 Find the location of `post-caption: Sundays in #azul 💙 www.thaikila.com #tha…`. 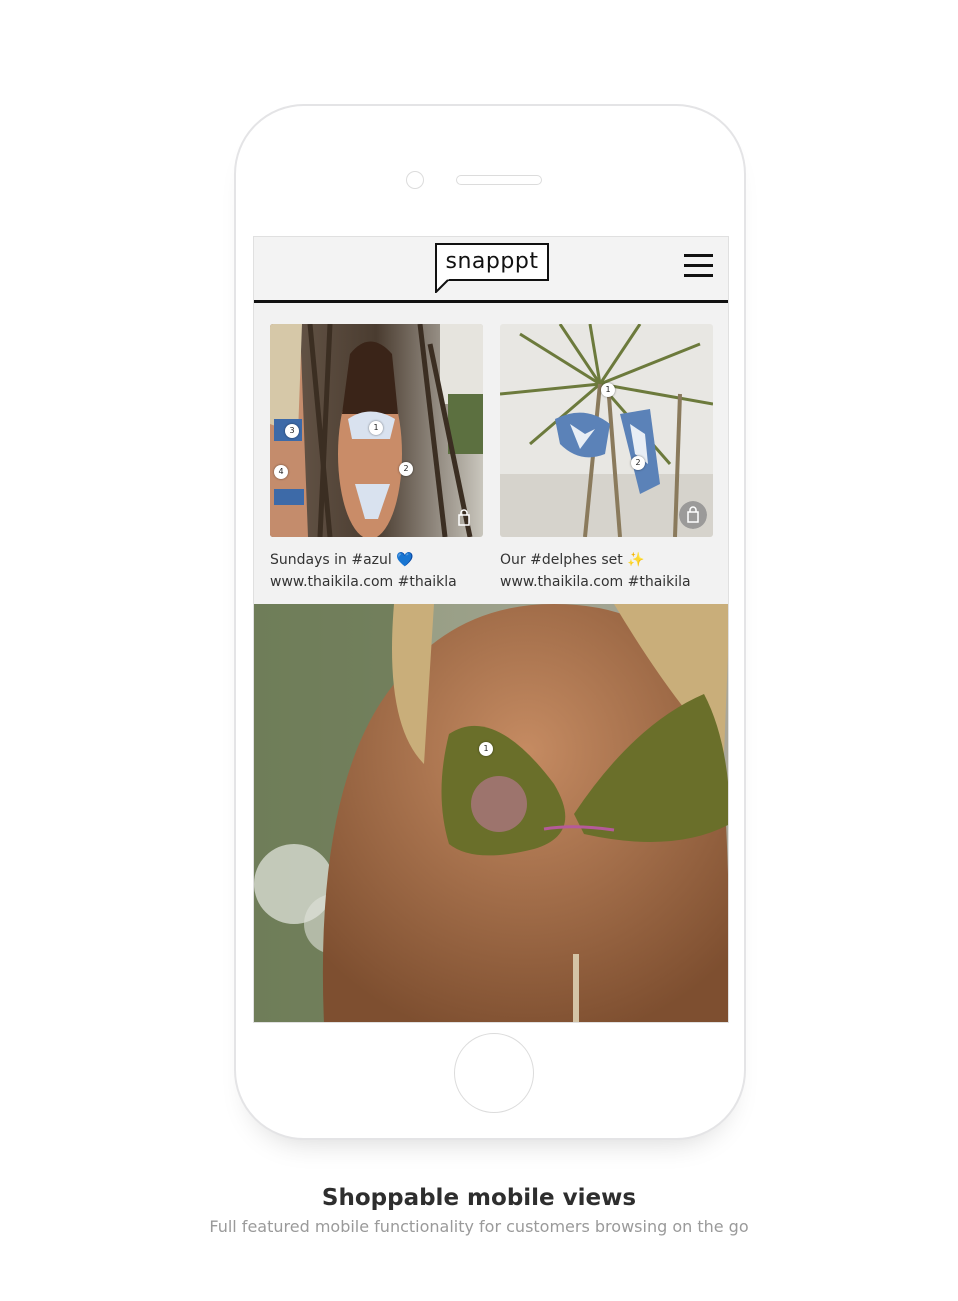

post-caption: Sundays in #azul 💙 www.thaikila.com #tha… is located at coordinates (376, 571).